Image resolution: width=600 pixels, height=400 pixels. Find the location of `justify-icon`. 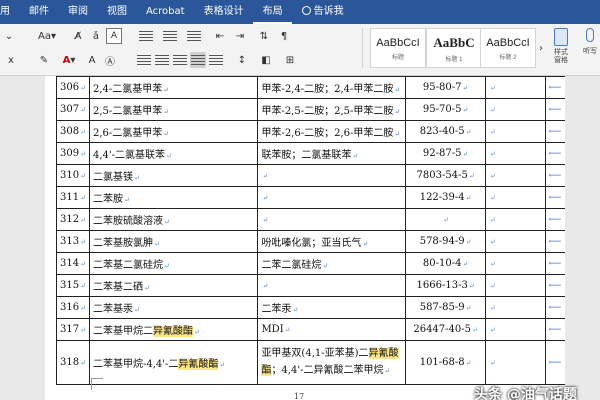

justify-icon is located at coordinates (198, 60).